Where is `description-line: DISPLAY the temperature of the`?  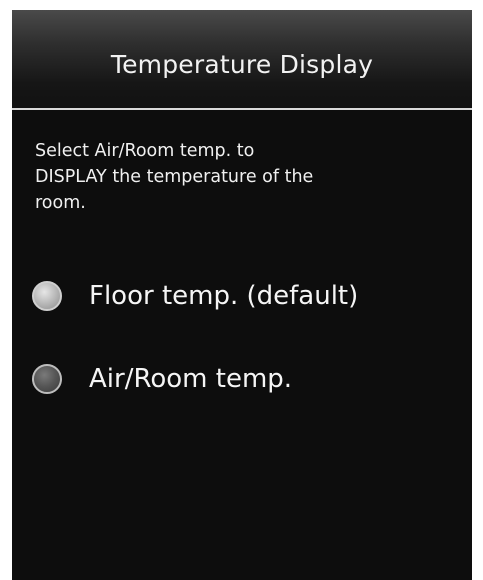 description-line: DISPLAY the temperature of the is located at coordinates (174, 177).